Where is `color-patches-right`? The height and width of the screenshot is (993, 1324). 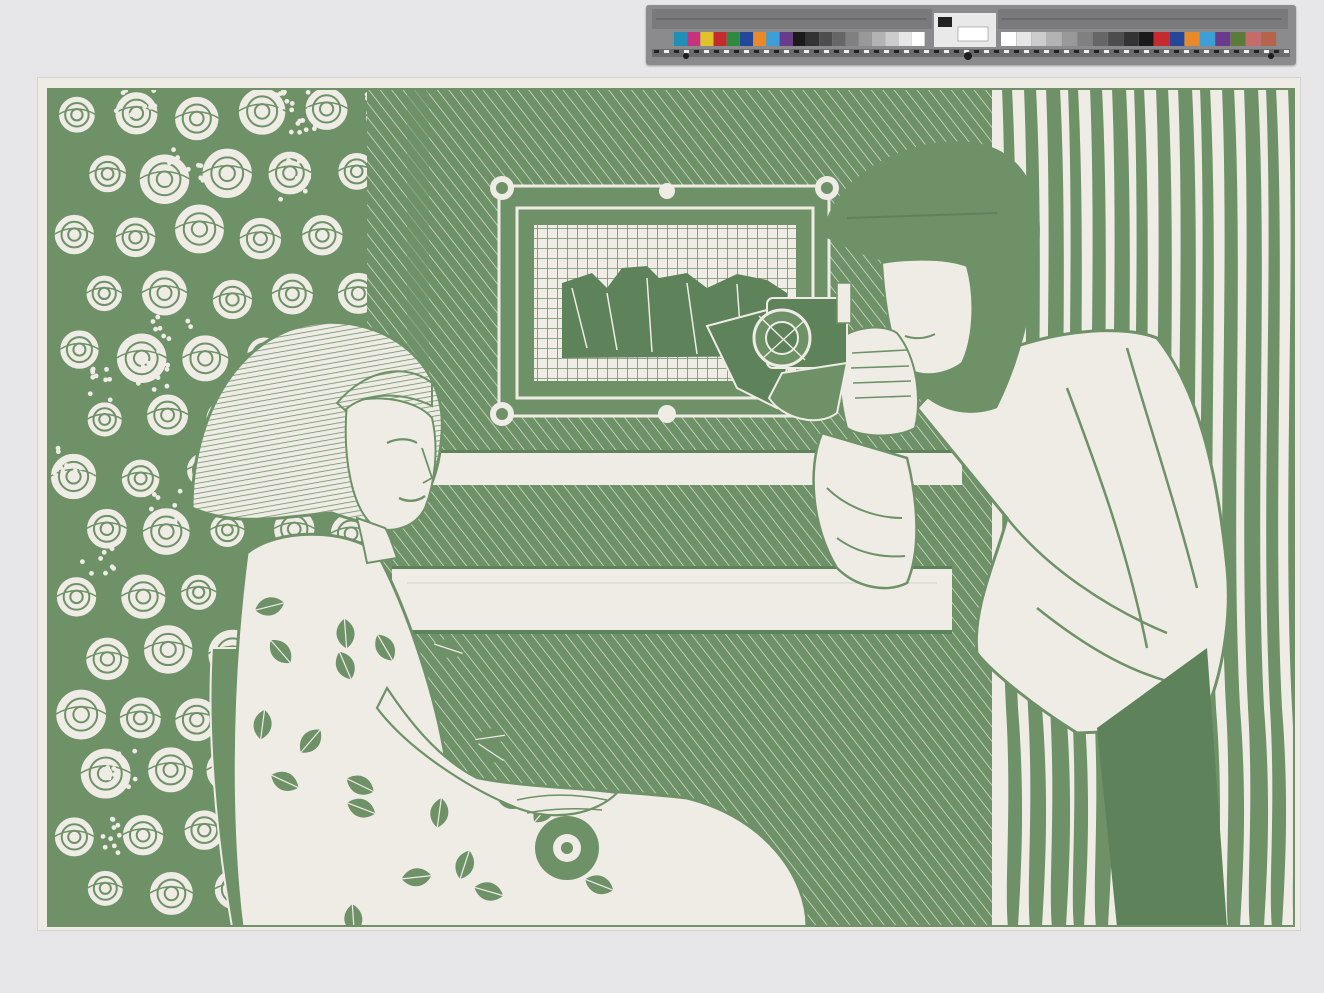 color-patches-right is located at coordinates (1139, 39).